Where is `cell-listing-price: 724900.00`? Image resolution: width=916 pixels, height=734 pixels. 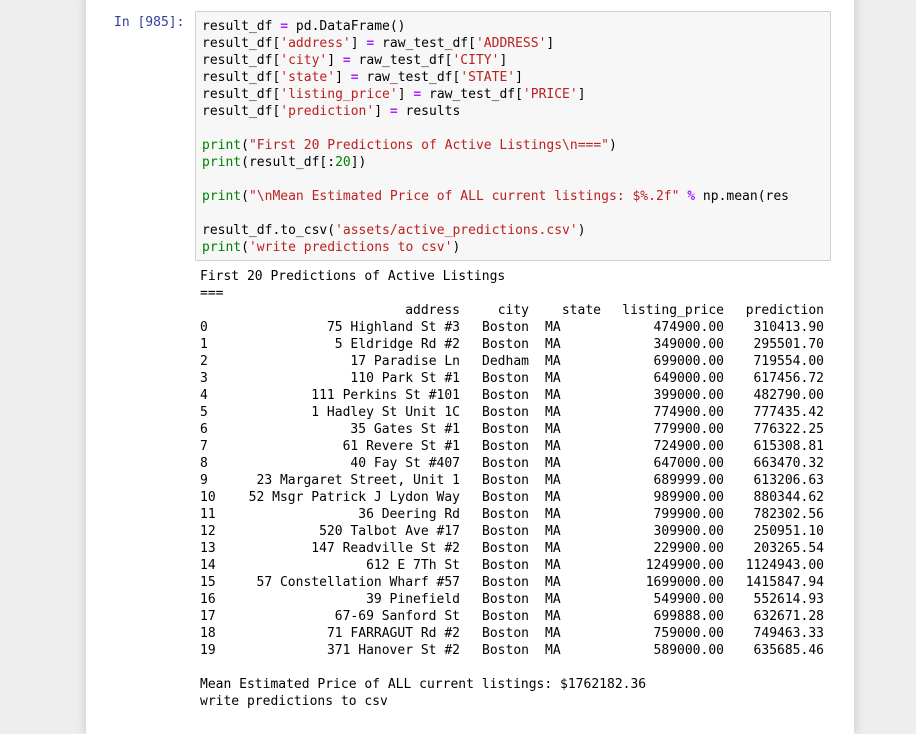
cell-listing-price: 724900.00 is located at coordinates (688, 446).